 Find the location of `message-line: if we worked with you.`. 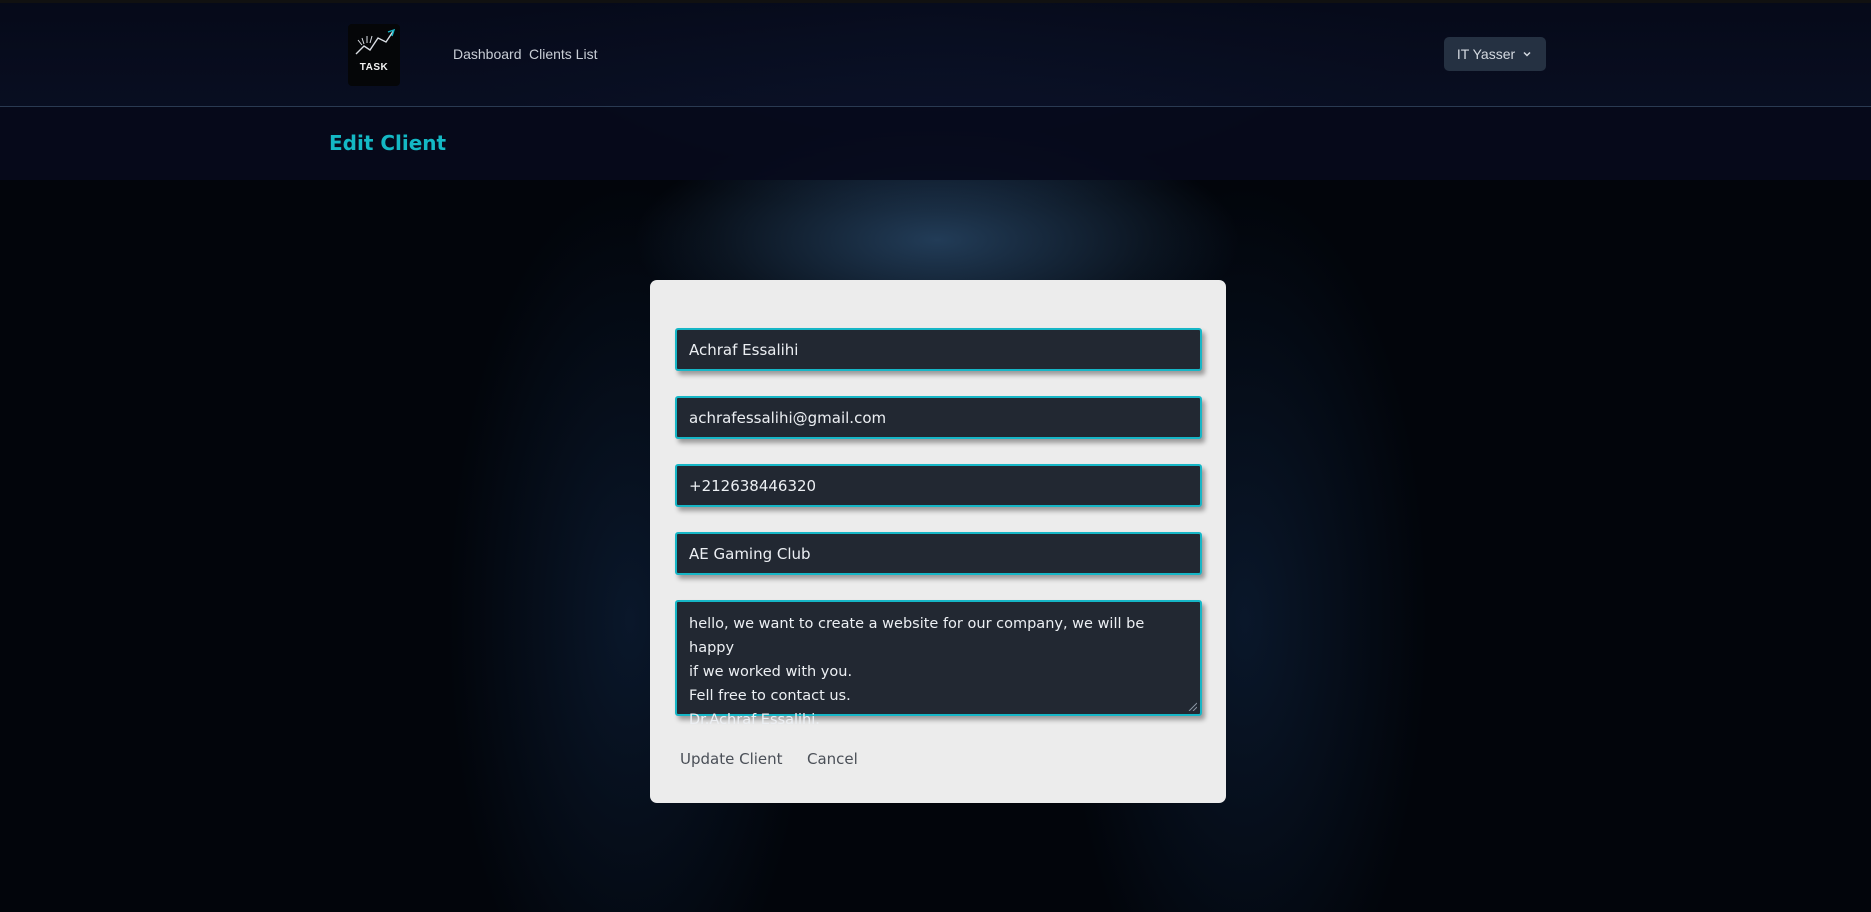

message-line: if we worked with you. is located at coordinates (771, 672).